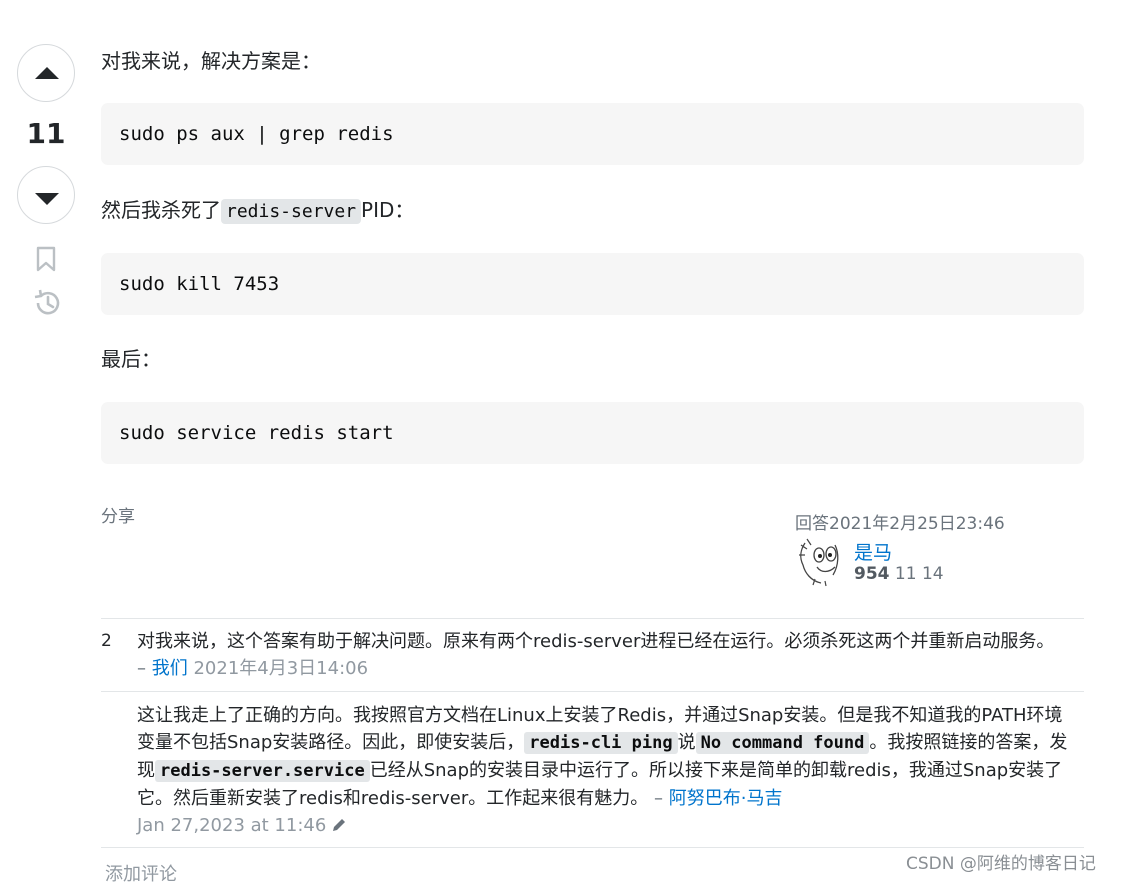 The width and height of the screenshot is (1134, 886). What do you see at coordinates (900, 524) in the screenshot?
I see `answered-timestamp: 回答2021年2月25日23:46` at bounding box center [900, 524].